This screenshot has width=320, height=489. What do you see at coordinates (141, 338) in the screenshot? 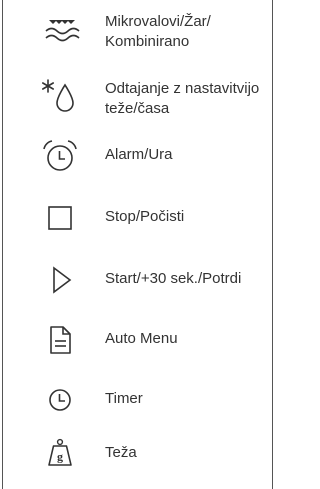
I see `legend-label-auto-menu: Auto Menu` at bounding box center [141, 338].